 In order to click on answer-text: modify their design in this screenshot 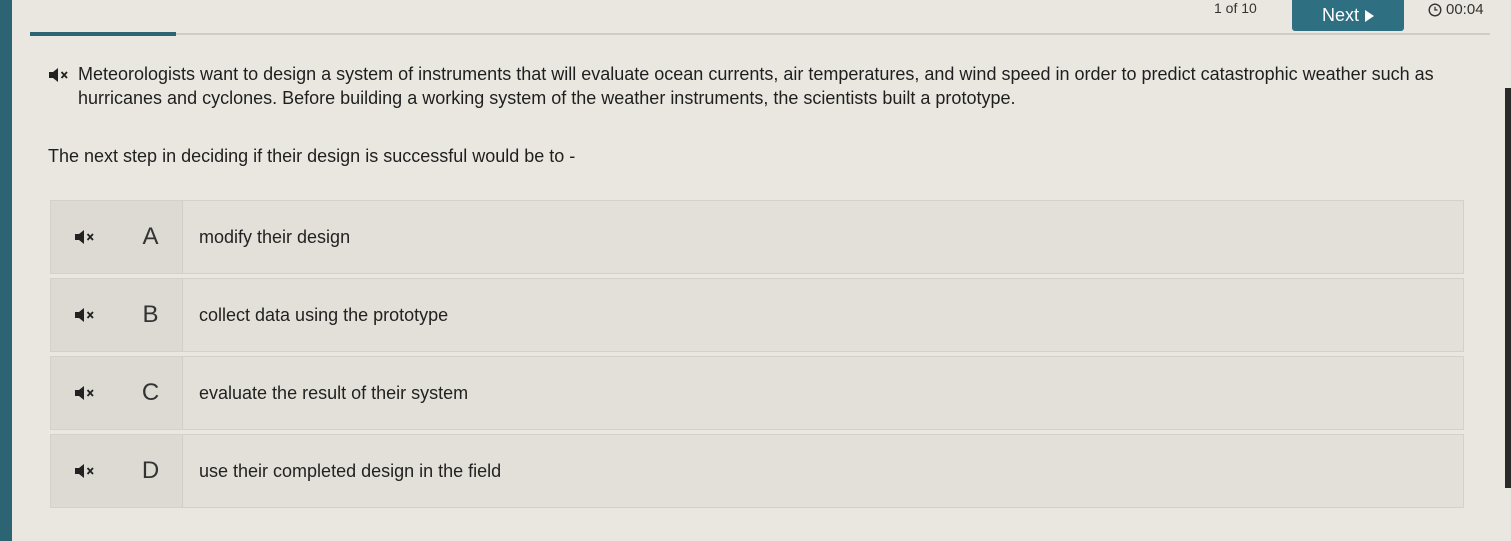, I will do `click(275, 236)`.